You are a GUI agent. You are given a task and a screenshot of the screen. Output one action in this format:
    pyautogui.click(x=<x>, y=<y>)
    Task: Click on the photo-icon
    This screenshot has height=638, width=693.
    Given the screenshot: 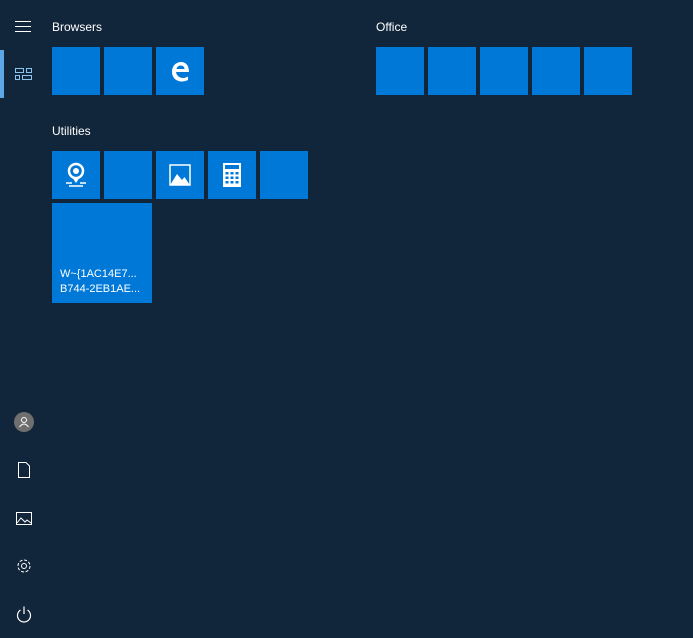 What is the action you would take?
    pyautogui.click(x=180, y=175)
    